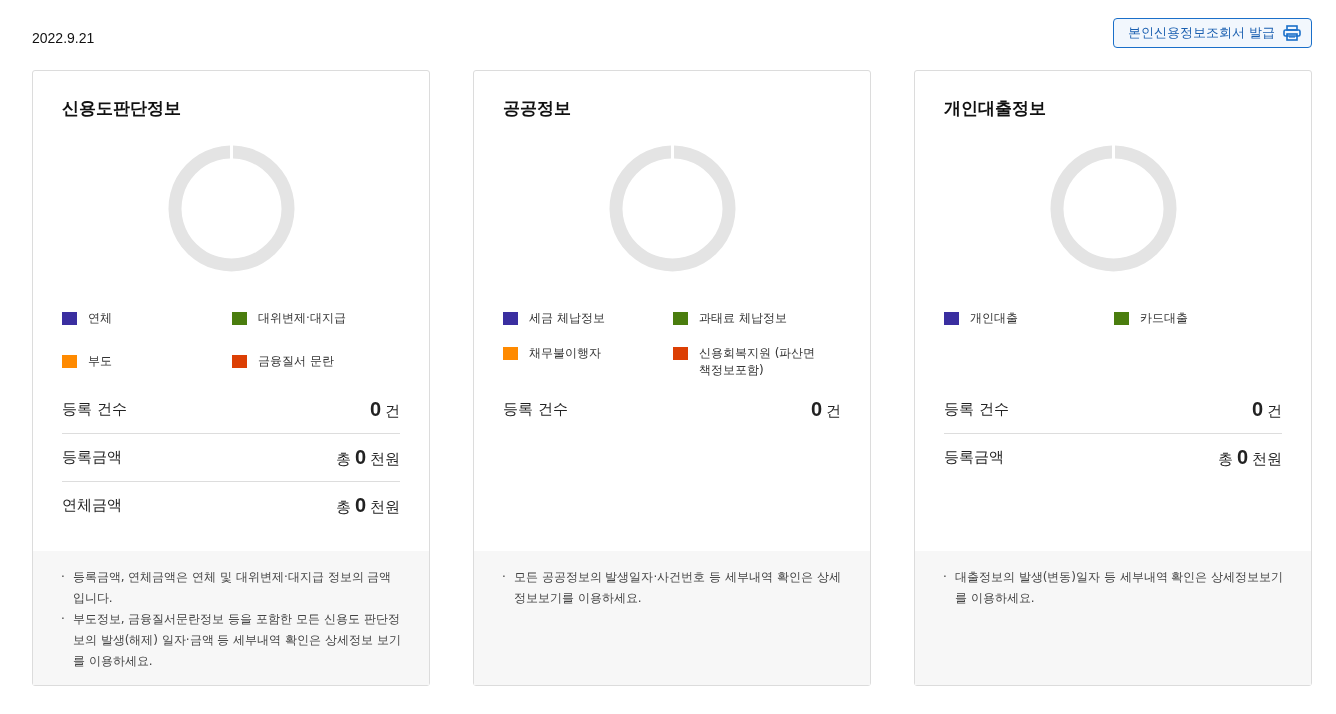 The width and height of the screenshot is (1336, 714). I want to click on legend-label: 금융질서 문란, so click(296, 361).